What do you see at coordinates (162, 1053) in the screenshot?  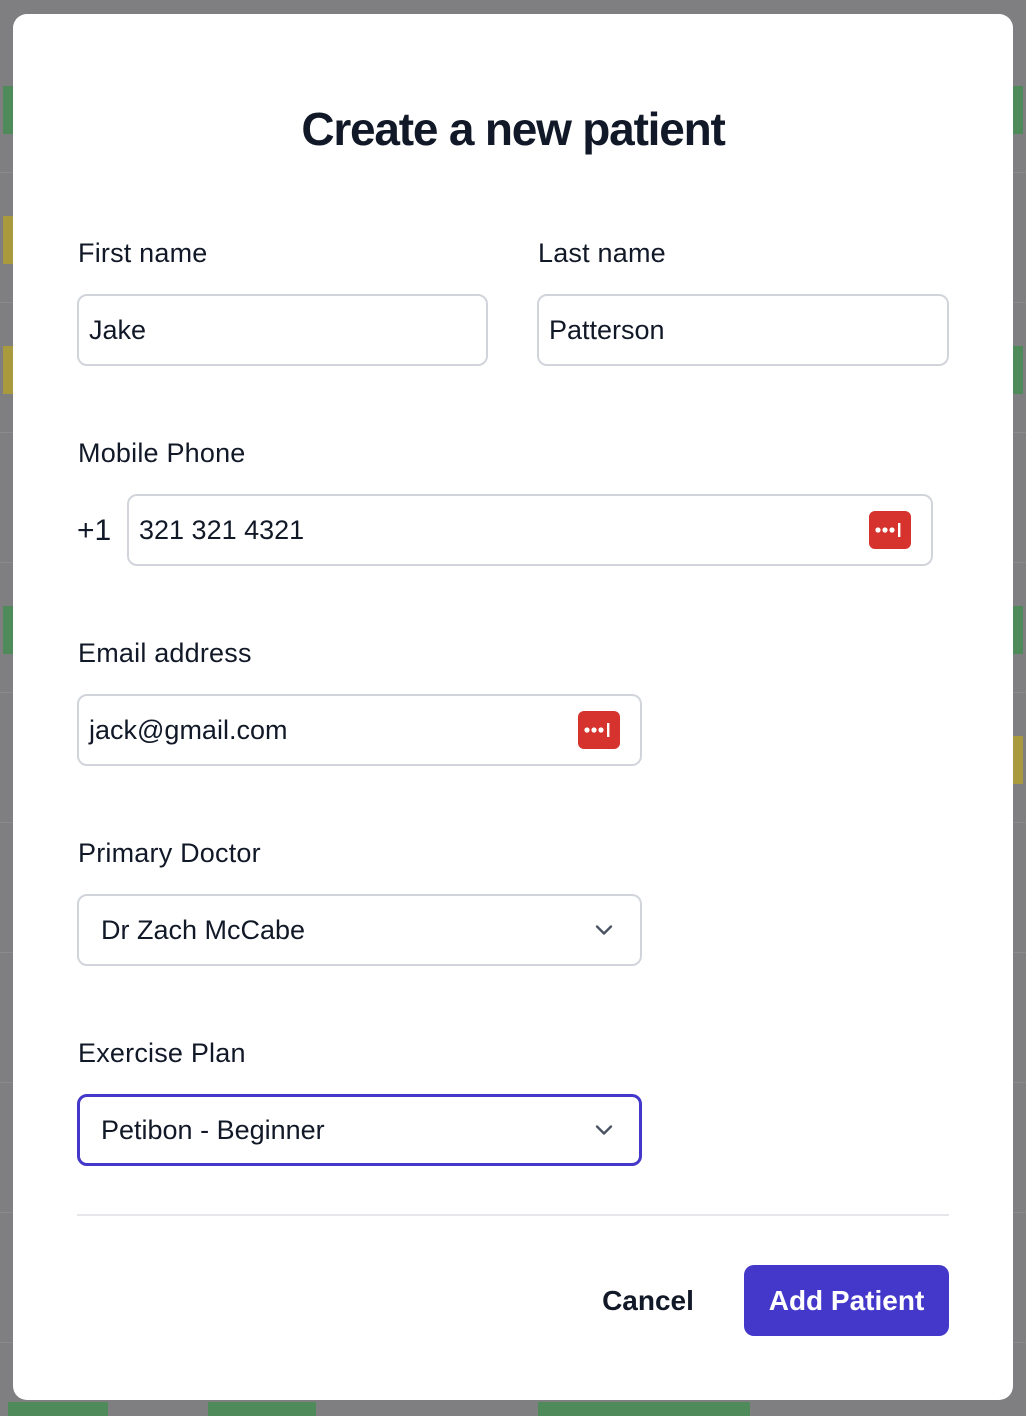 I see `exercise-plan-label: Exercise Plan` at bounding box center [162, 1053].